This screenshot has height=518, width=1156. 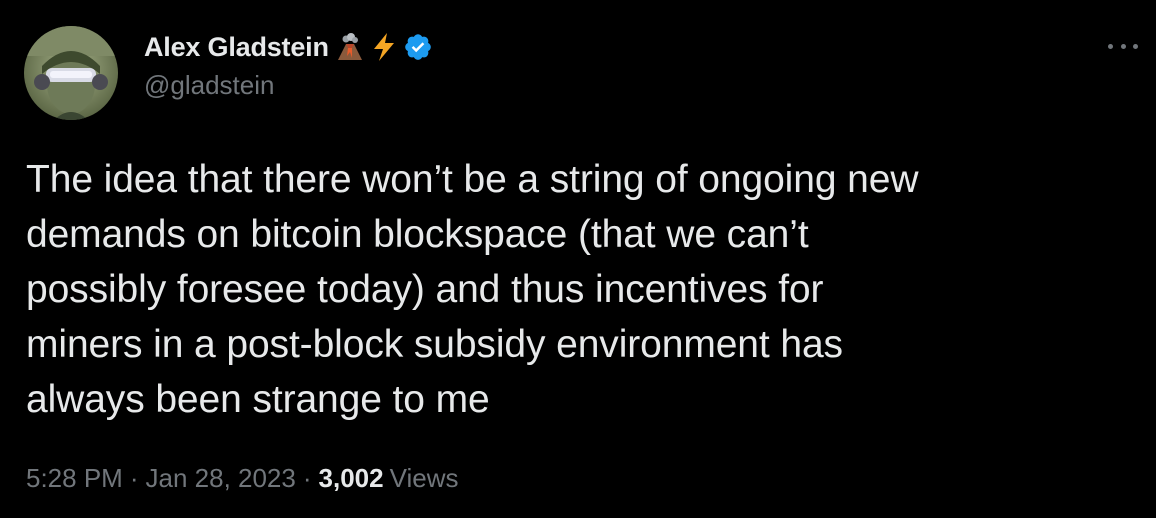 I want to click on verified-badge-icon, so click(x=418, y=47).